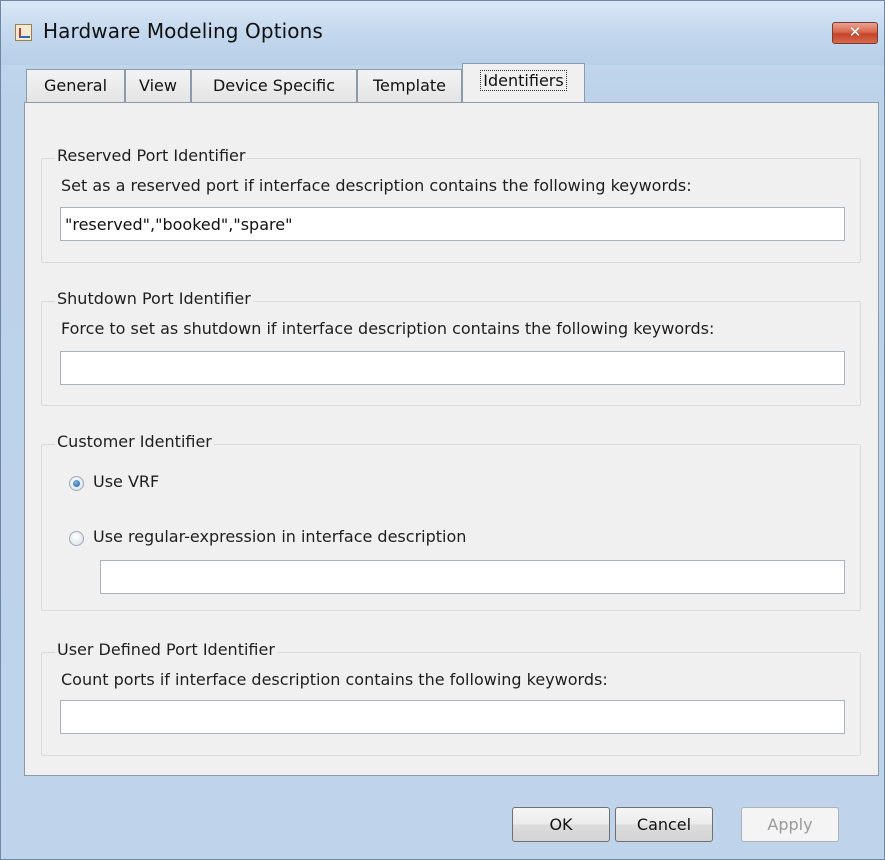 This screenshot has width=885, height=860. Describe the element at coordinates (23, 32) in the screenshot. I see `java-app-icon` at that location.